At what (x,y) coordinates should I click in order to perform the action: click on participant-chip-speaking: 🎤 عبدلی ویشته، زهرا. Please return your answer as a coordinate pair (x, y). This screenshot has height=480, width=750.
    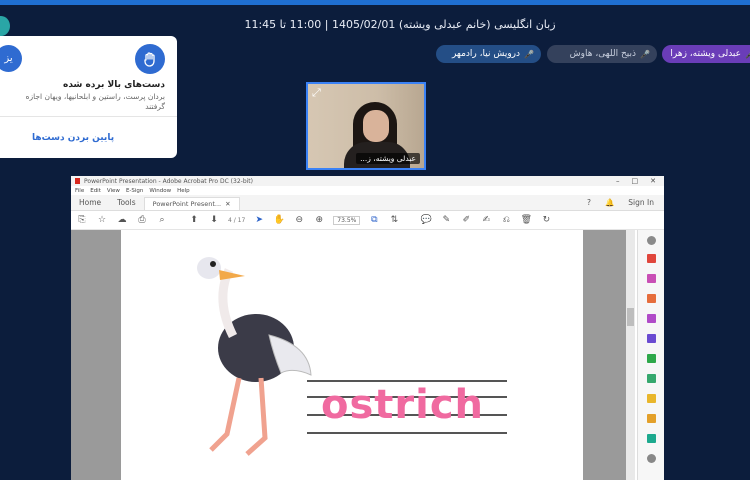
    Looking at the image, I should click on (706, 54).